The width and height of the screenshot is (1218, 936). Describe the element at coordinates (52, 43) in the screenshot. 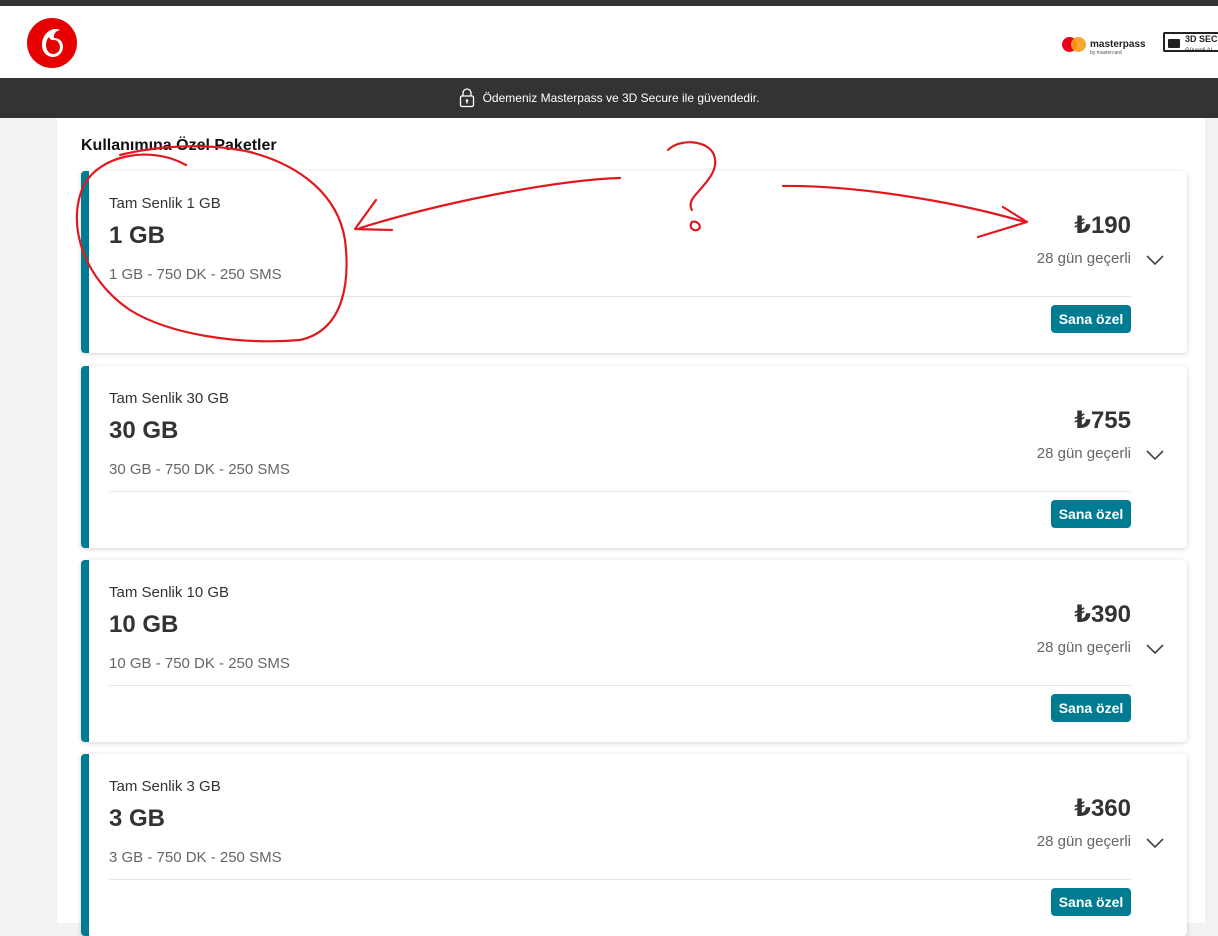

I see `vodafone-logo-icon` at that location.